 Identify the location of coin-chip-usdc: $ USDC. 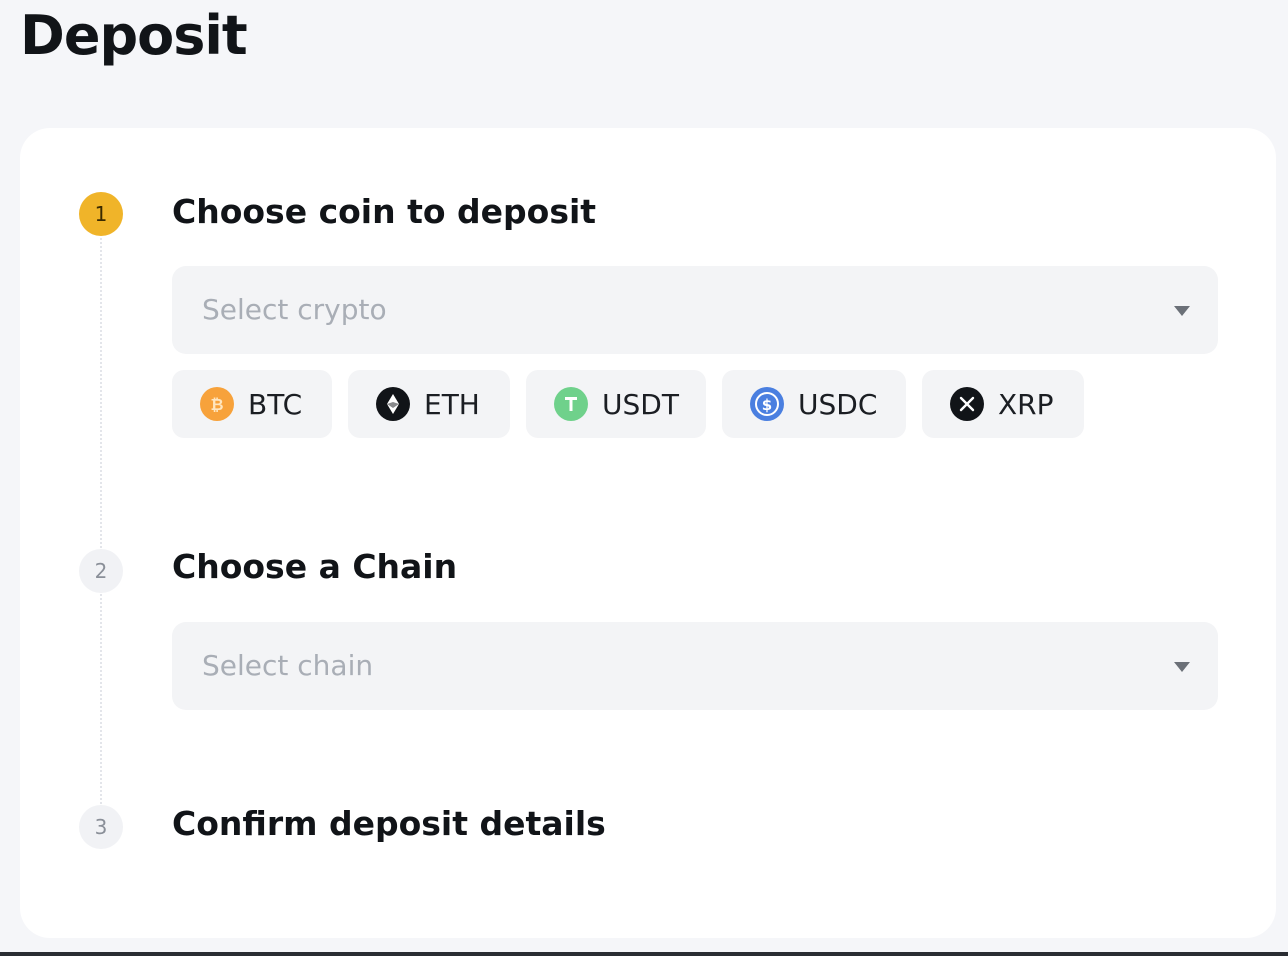
(814, 404).